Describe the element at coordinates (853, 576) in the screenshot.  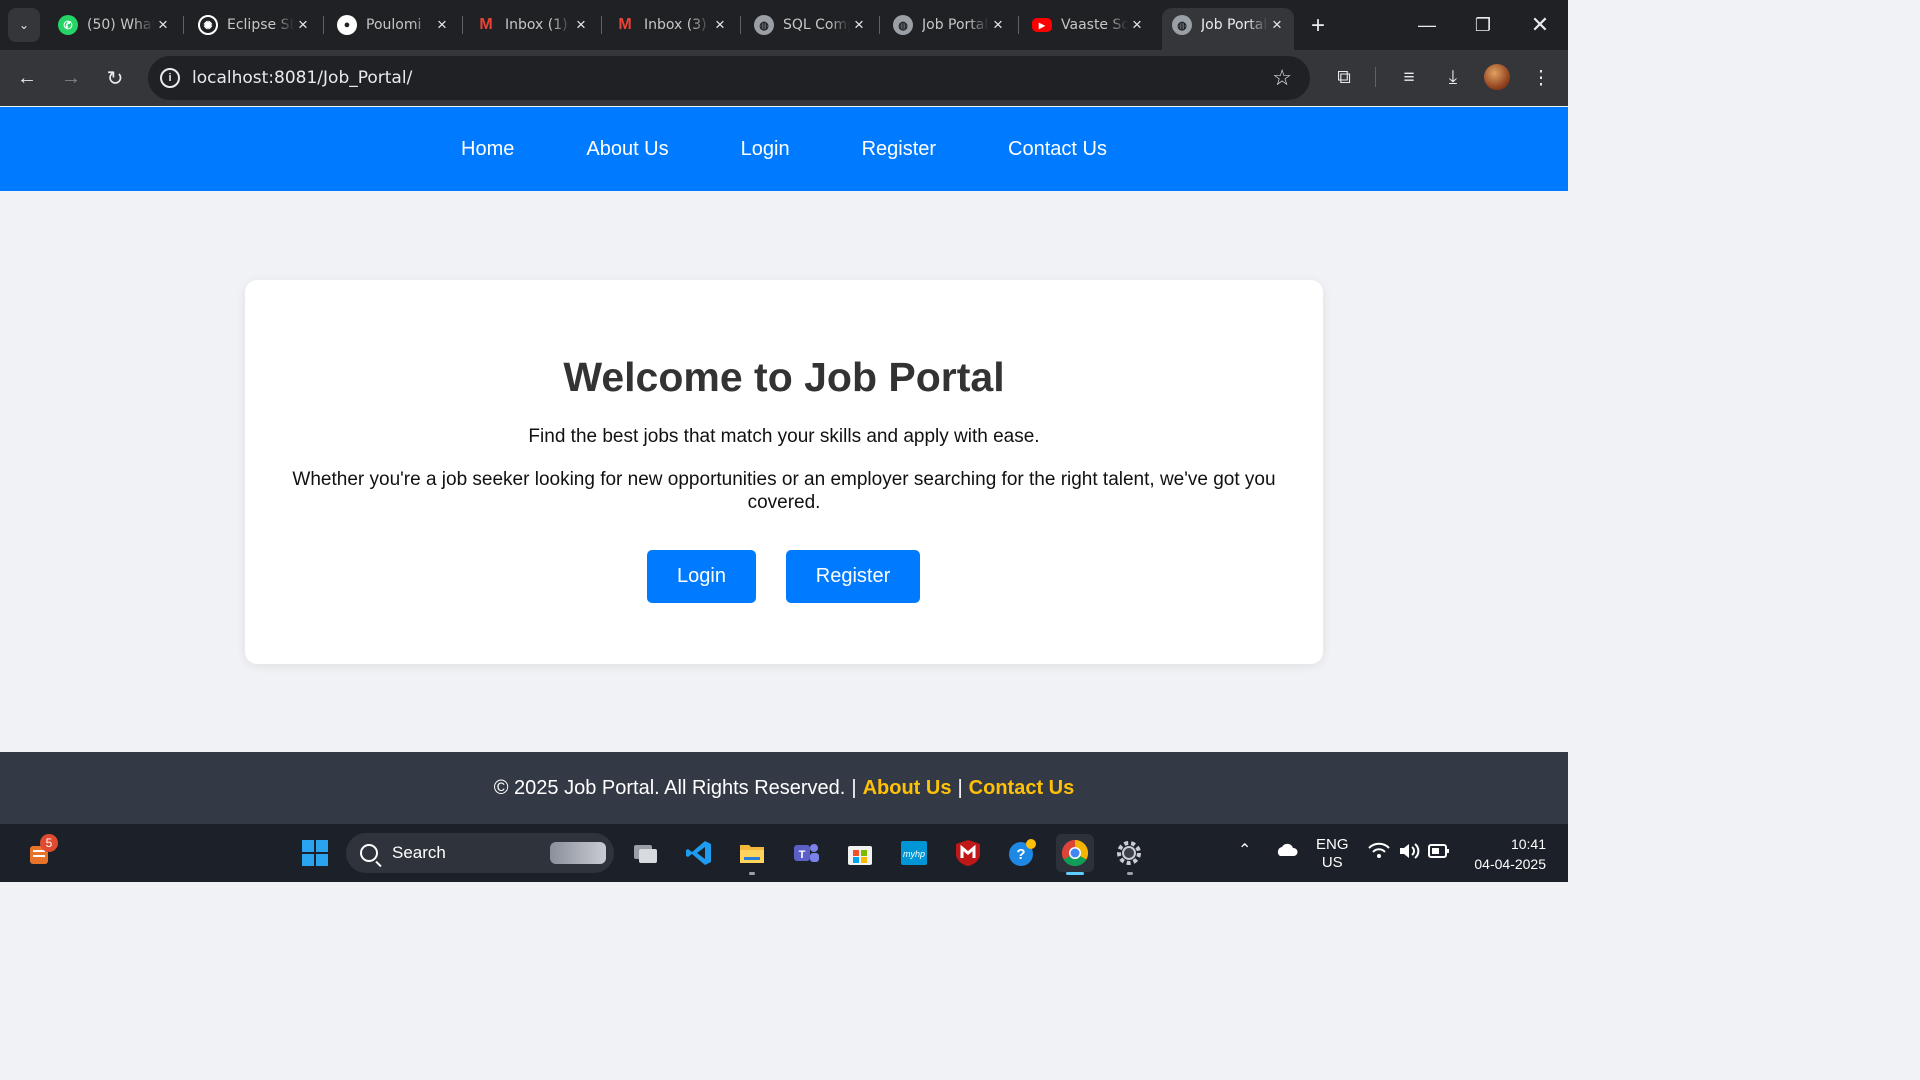
I see `register-button: Register` at that location.